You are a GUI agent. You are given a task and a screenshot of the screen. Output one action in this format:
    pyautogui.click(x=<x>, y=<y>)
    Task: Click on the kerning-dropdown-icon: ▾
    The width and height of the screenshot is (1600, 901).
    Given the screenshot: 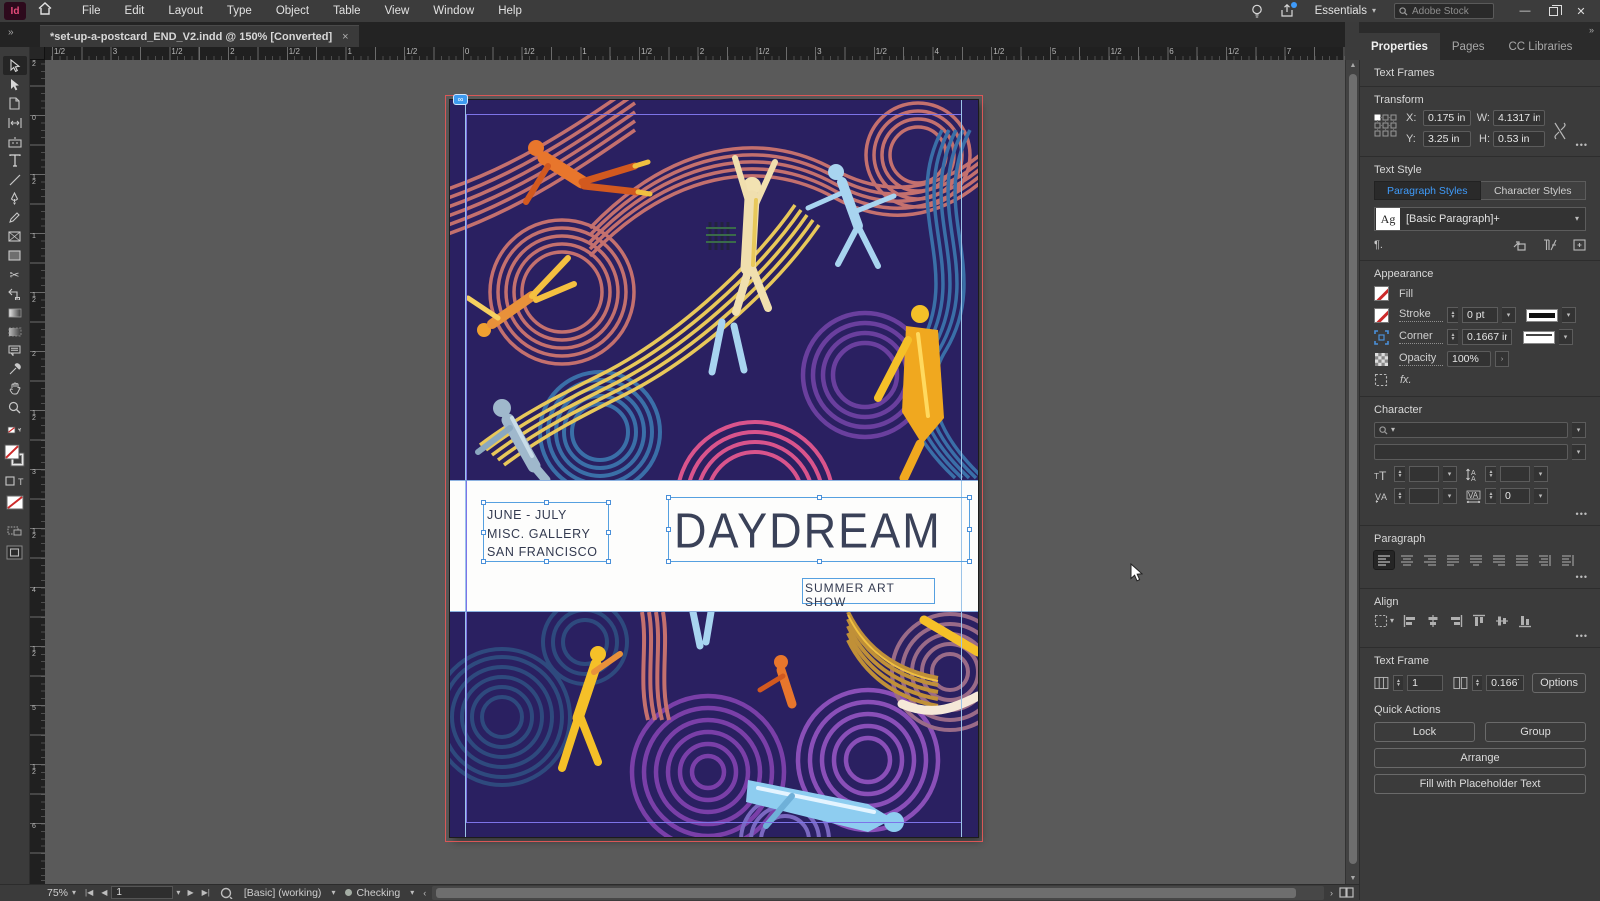 What is the action you would take?
    pyautogui.click(x=1450, y=496)
    